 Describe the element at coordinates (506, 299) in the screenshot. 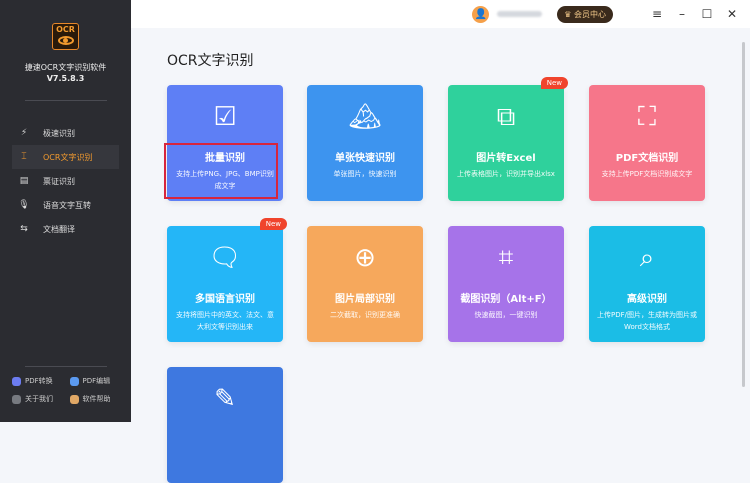

I see `card-title: 截图识别（Alt+F）` at that location.